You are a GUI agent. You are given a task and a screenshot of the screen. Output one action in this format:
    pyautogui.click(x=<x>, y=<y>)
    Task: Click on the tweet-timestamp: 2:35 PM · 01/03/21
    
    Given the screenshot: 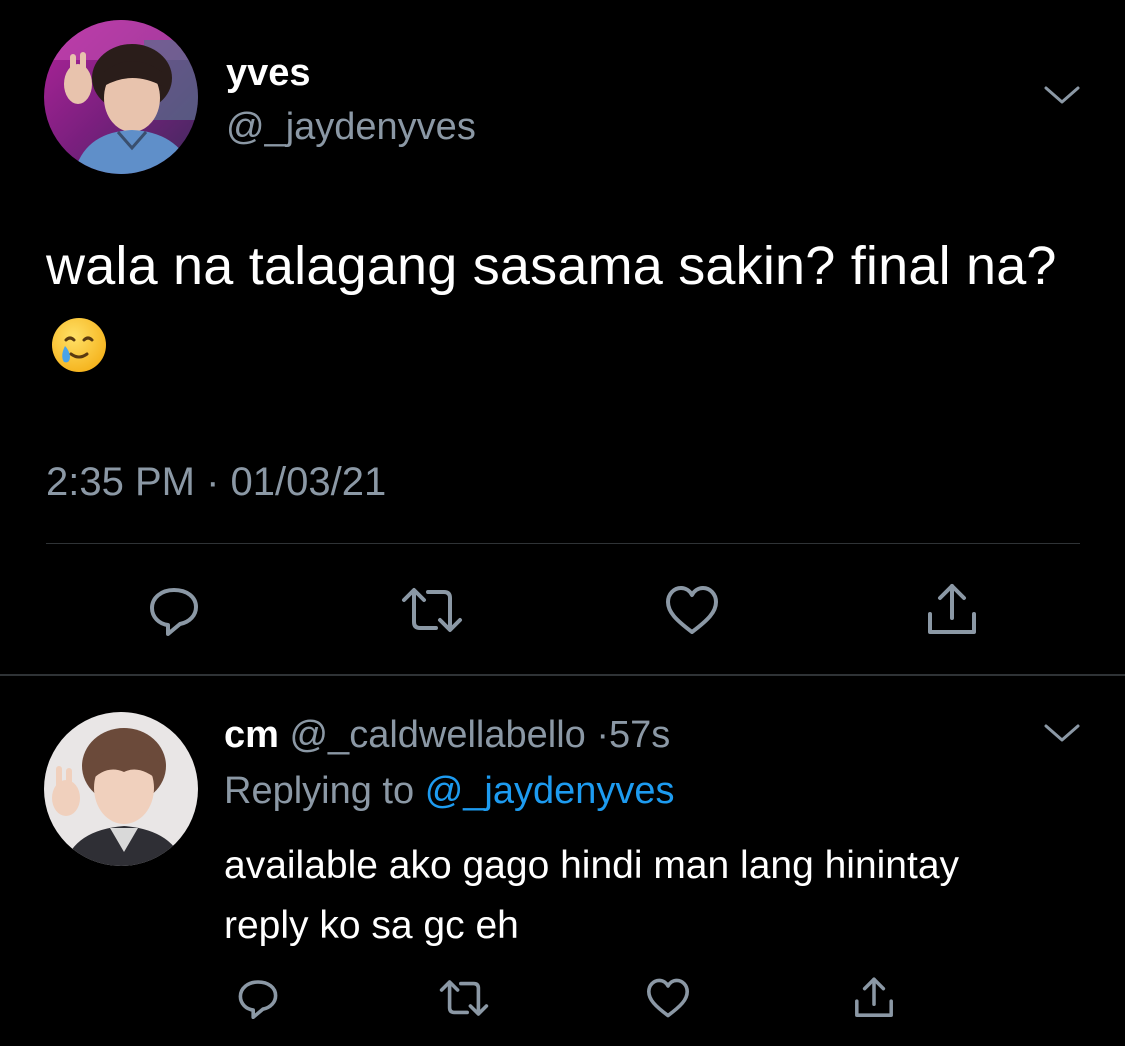 What is the action you would take?
    pyautogui.click(x=216, y=482)
    